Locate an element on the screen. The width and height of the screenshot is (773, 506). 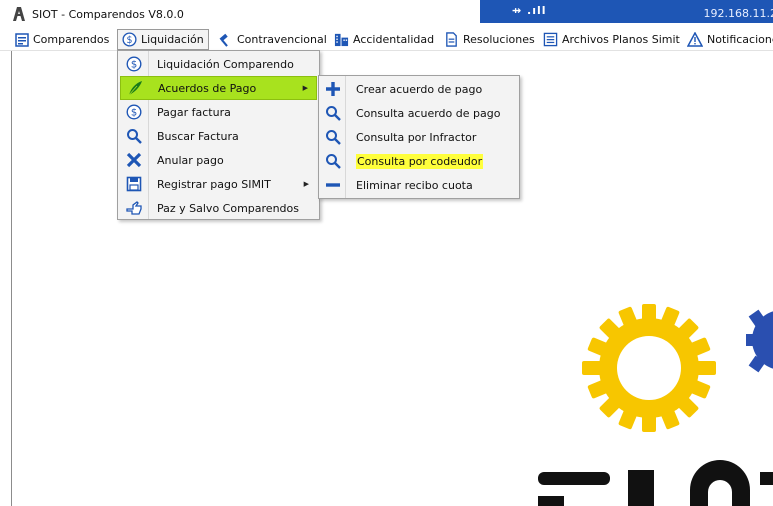
window-title: SIOT - Comparendos V8.0.0 is located at coordinates (108, 14).